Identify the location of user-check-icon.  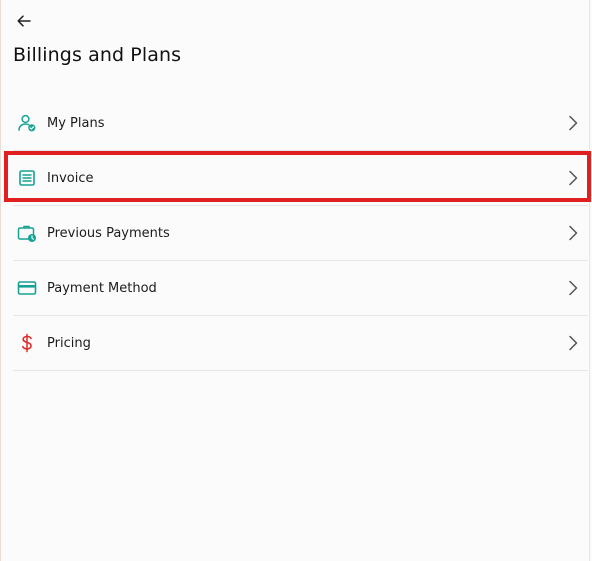
(27, 123).